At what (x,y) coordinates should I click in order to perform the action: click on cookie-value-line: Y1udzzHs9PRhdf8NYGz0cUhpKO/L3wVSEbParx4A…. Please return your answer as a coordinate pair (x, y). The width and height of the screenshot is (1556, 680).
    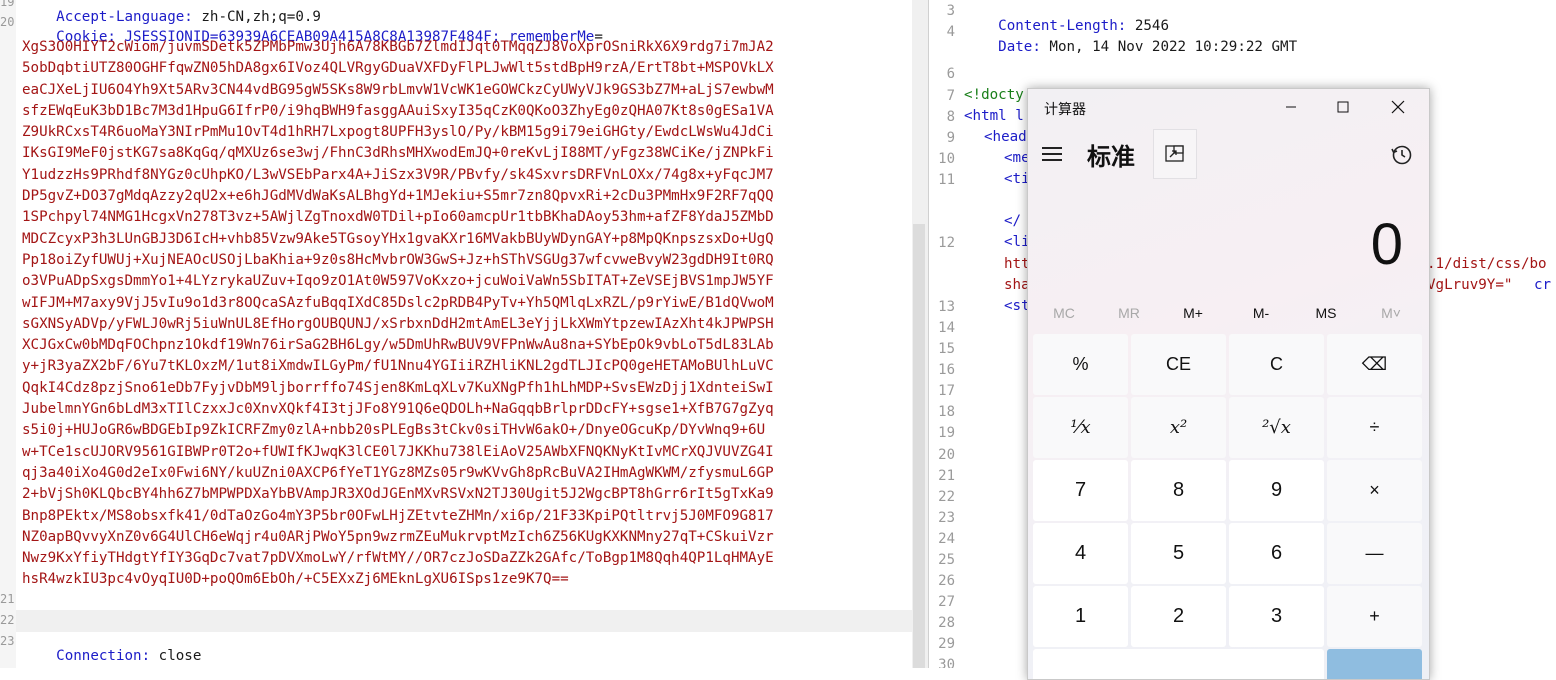
    Looking at the image, I should click on (398, 174).